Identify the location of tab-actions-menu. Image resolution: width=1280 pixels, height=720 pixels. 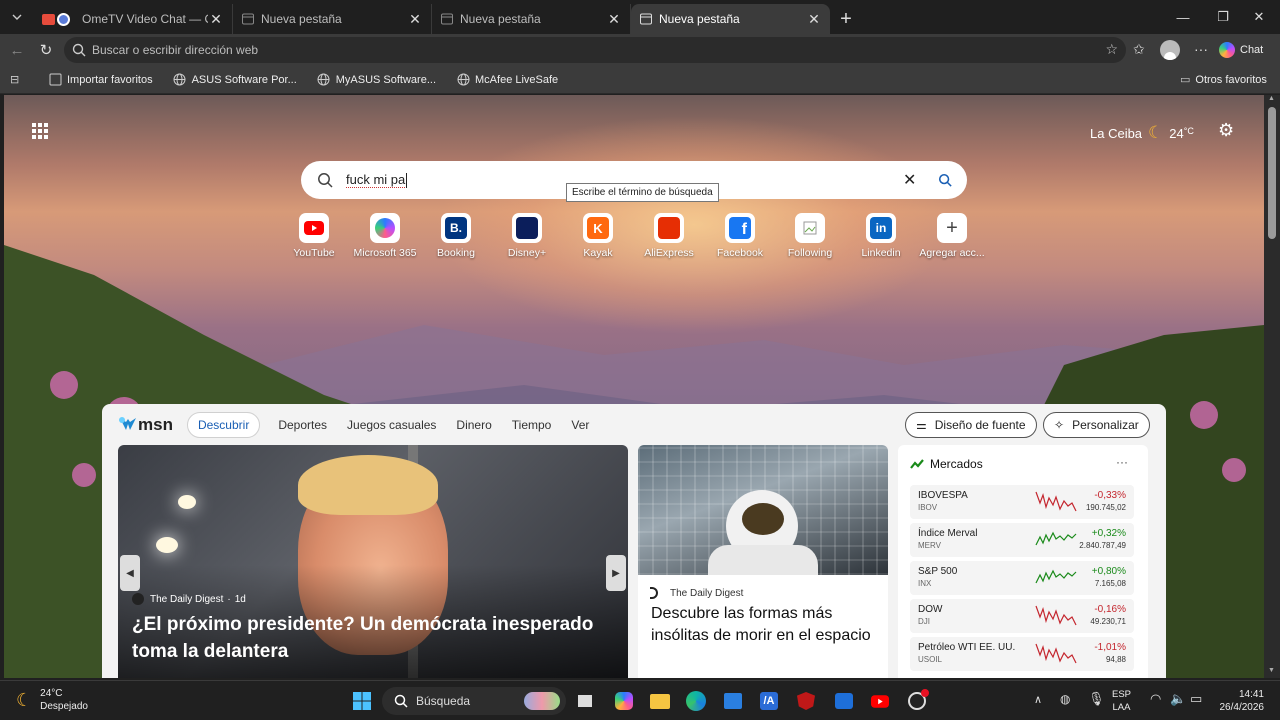
(17, 17).